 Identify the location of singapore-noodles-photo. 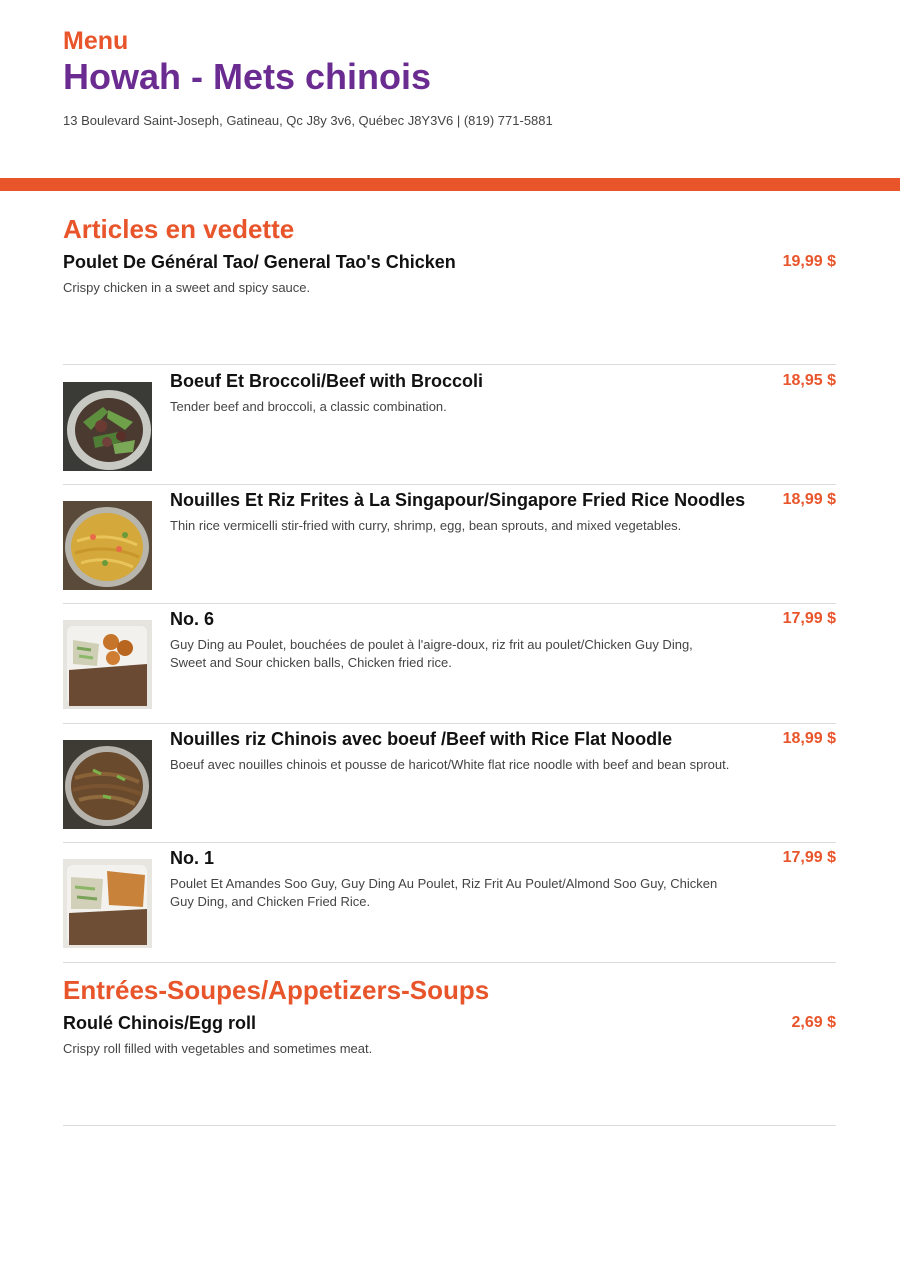
(107, 545).